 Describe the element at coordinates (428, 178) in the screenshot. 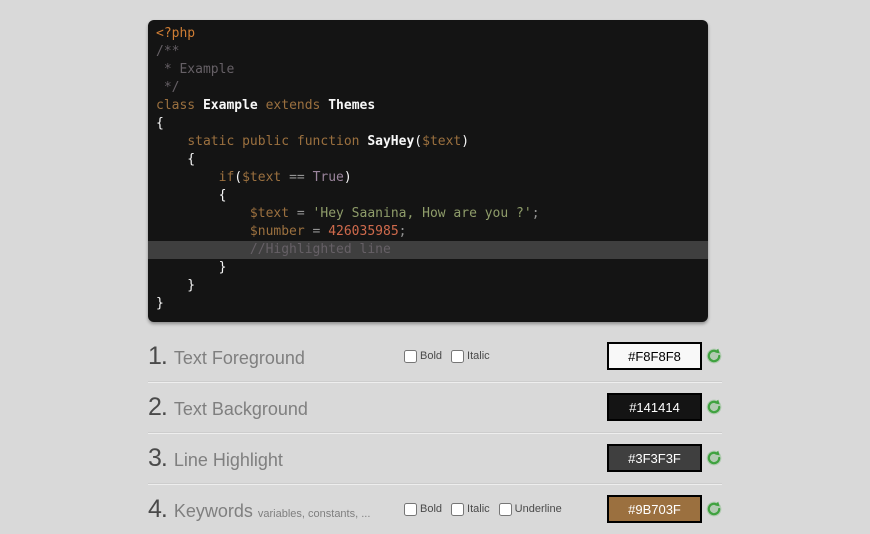

I see `code-line: if($text == True)` at that location.